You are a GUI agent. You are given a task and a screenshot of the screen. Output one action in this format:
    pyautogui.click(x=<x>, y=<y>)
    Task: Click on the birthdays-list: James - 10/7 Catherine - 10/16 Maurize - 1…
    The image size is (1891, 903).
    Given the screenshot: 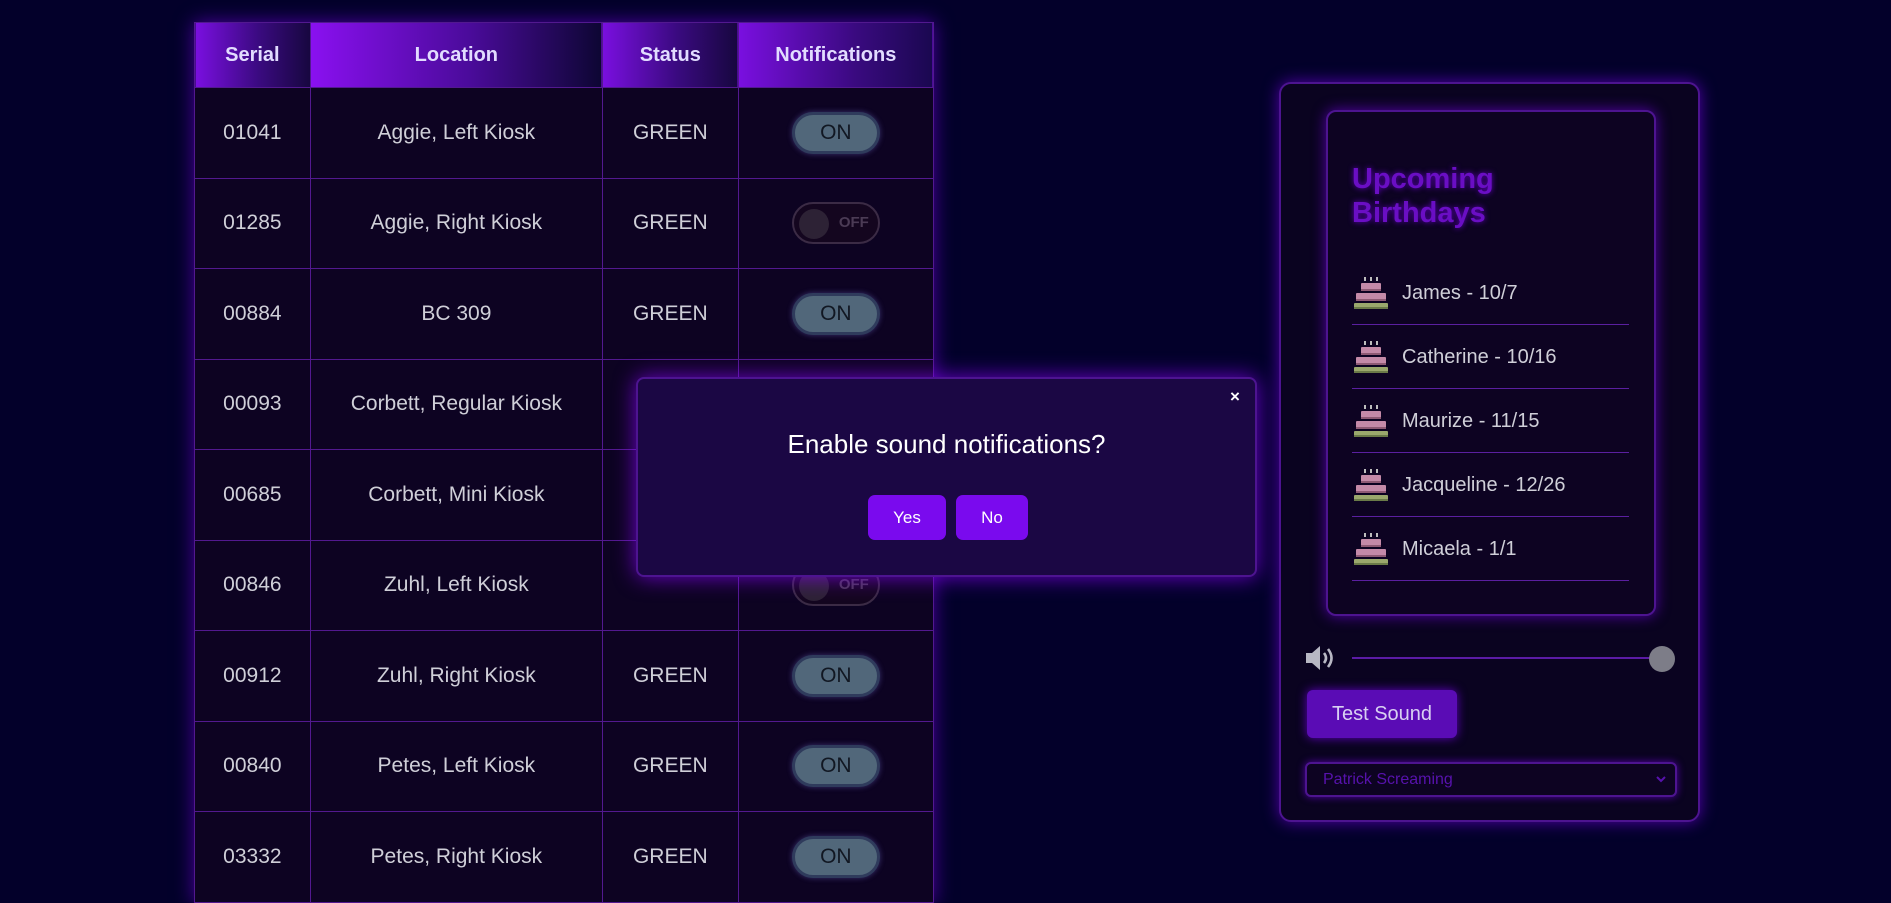 What is the action you would take?
    pyautogui.click(x=1490, y=422)
    